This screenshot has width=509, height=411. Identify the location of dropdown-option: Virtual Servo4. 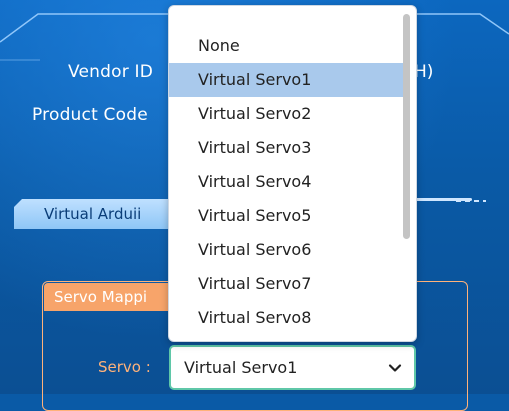
(286, 182).